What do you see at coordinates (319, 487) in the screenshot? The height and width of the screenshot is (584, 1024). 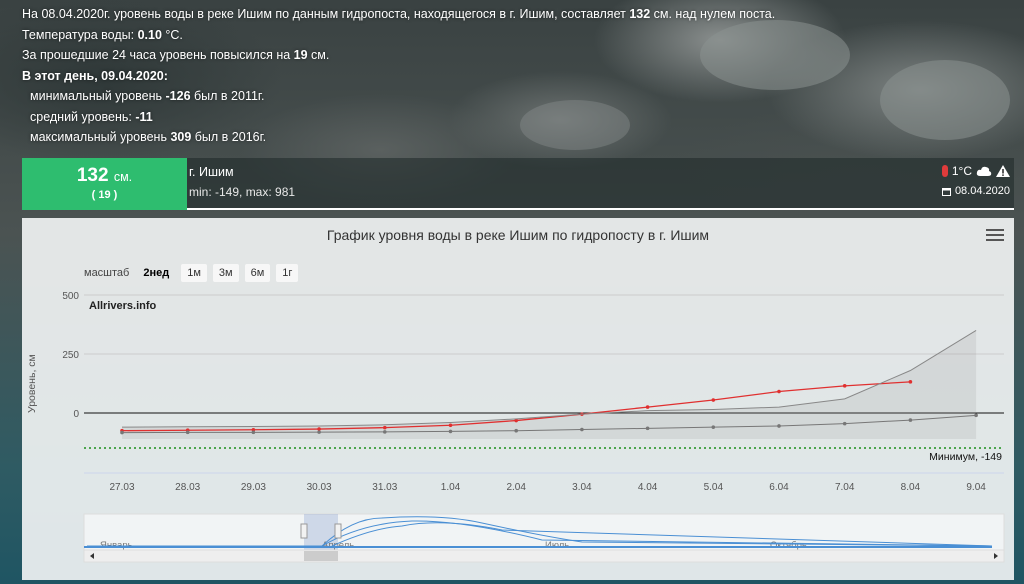 I see `x-tick-label: 30.03` at bounding box center [319, 487].